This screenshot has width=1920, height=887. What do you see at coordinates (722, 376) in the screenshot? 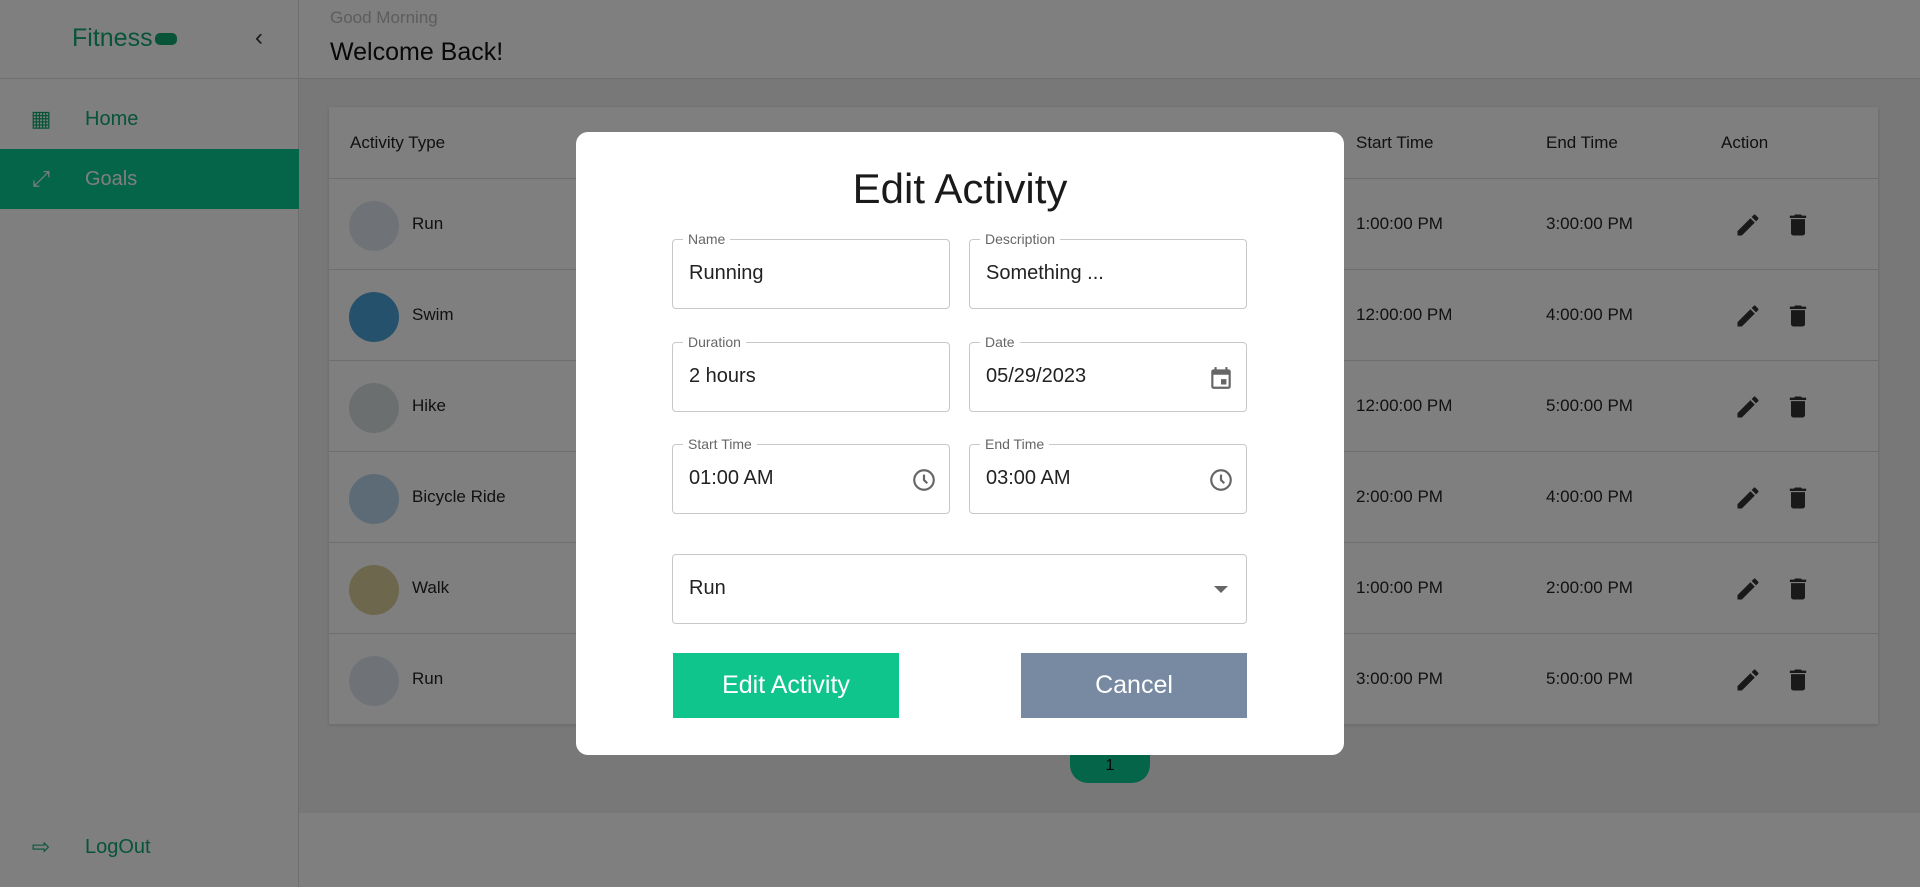
I see `field-value: 2 hours` at bounding box center [722, 376].